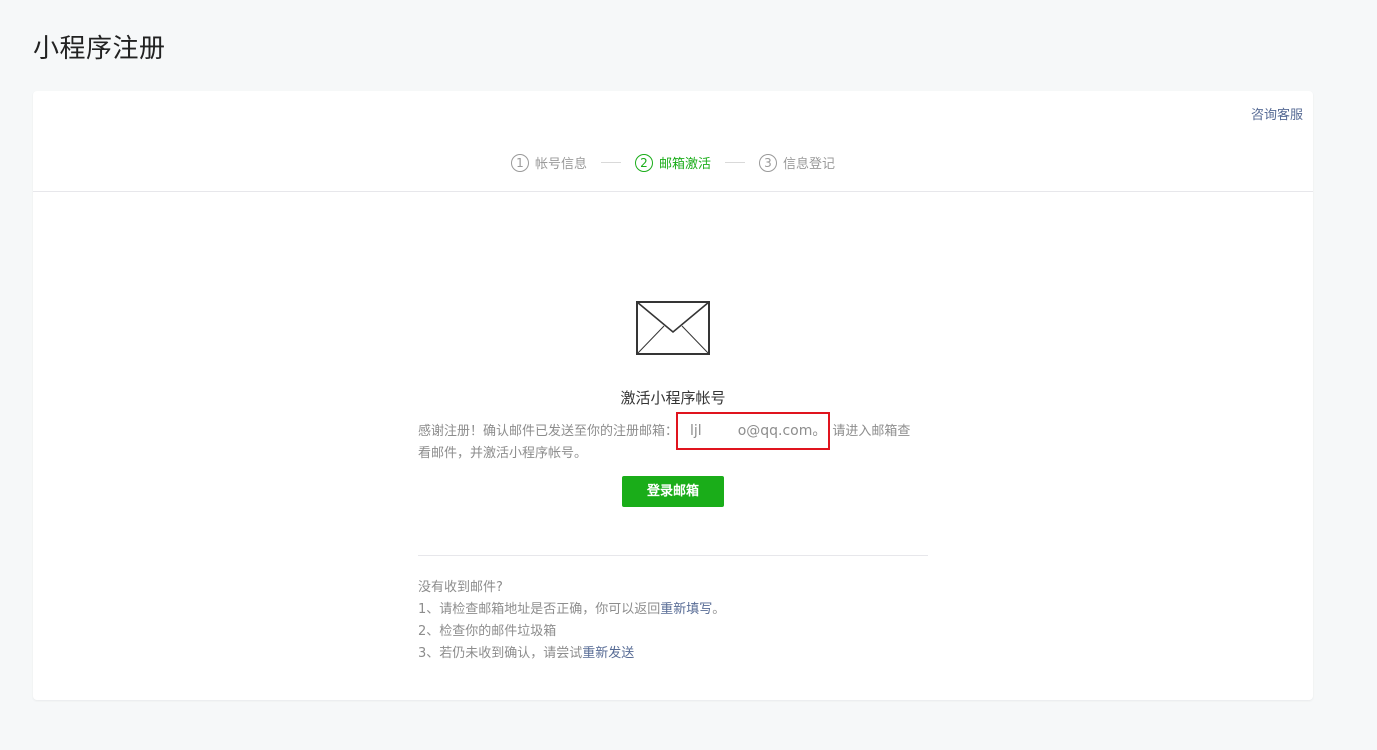 The width and height of the screenshot is (1377, 750). I want to click on refill-link: 重新填写, so click(686, 609).